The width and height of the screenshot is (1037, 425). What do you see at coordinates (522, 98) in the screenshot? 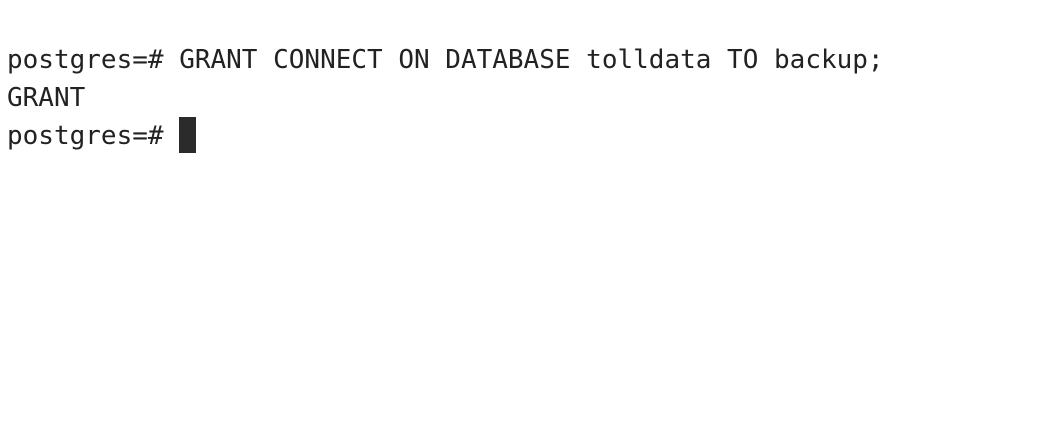
I see `terminal-line-2: GRANT` at bounding box center [522, 98].